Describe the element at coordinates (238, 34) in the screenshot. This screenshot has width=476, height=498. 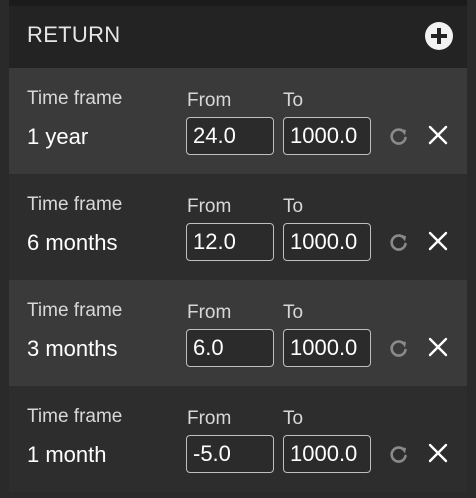
I see `panel-header: RETURN` at that location.